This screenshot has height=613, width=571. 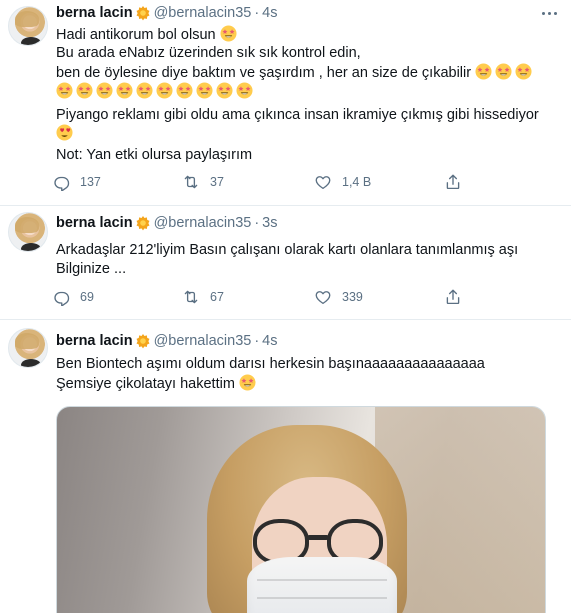 I want to click on more-icon, so click(x=549, y=13).